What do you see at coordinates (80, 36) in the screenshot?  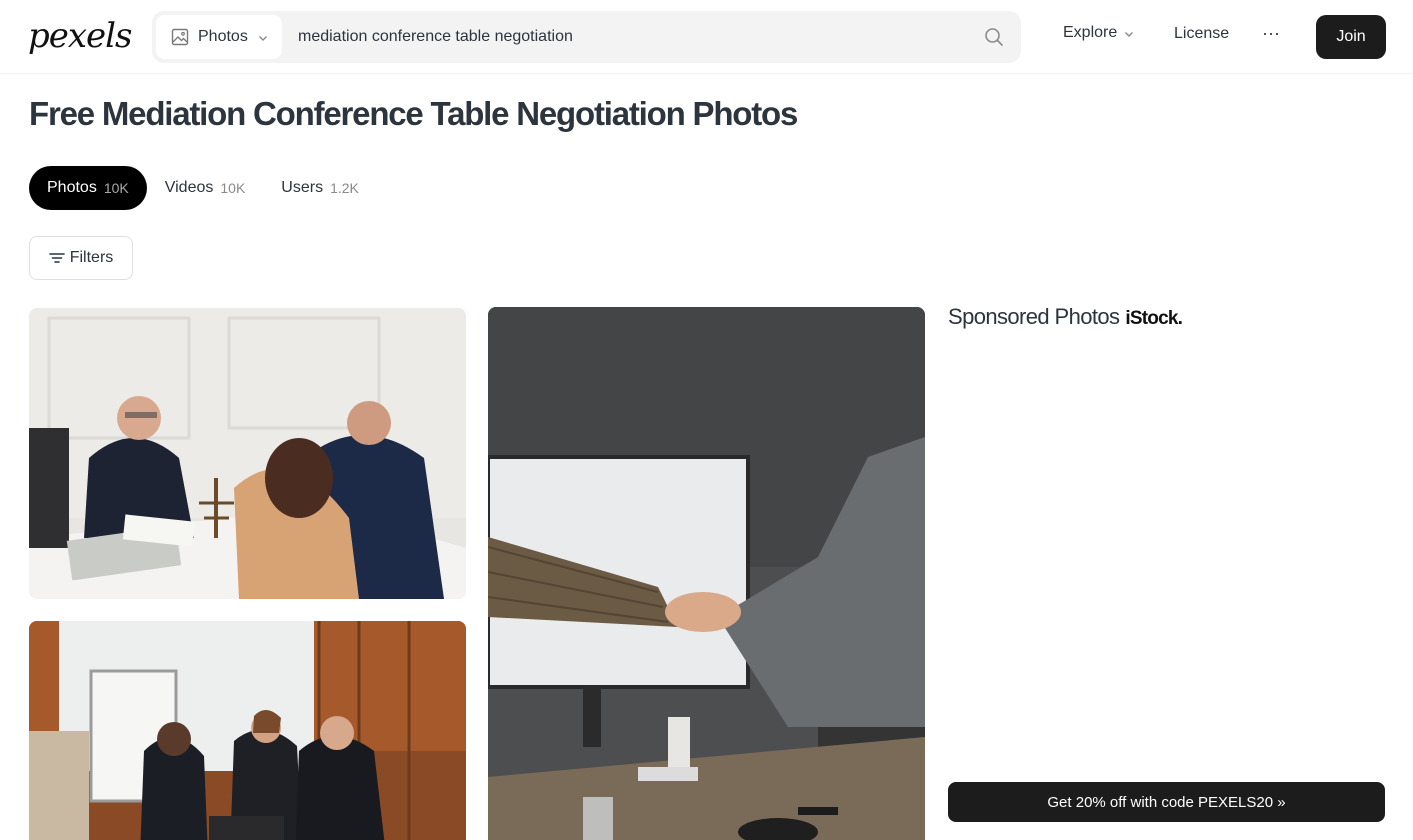 I see `pexels-logo: pexels` at bounding box center [80, 36].